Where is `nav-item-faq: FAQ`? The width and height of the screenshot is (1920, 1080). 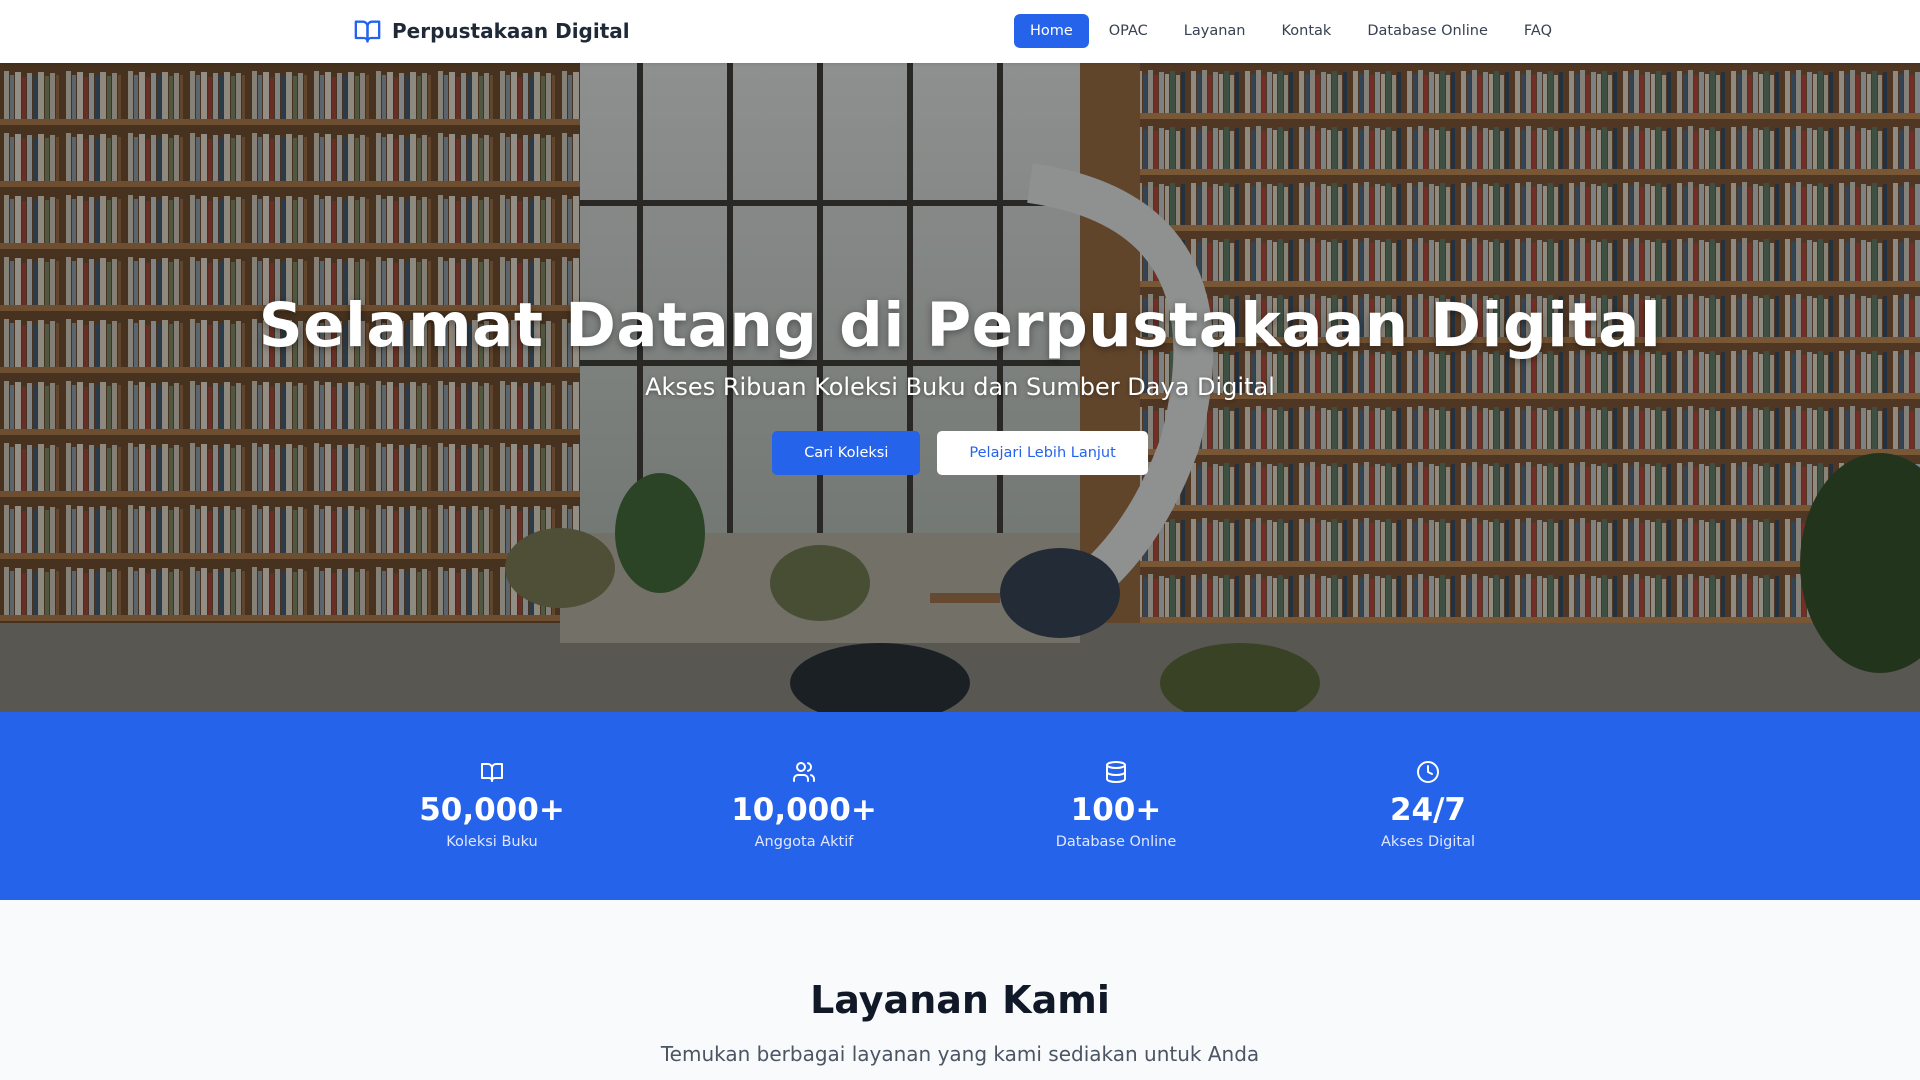
nav-item-faq: FAQ is located at coordinates (1538, 31).